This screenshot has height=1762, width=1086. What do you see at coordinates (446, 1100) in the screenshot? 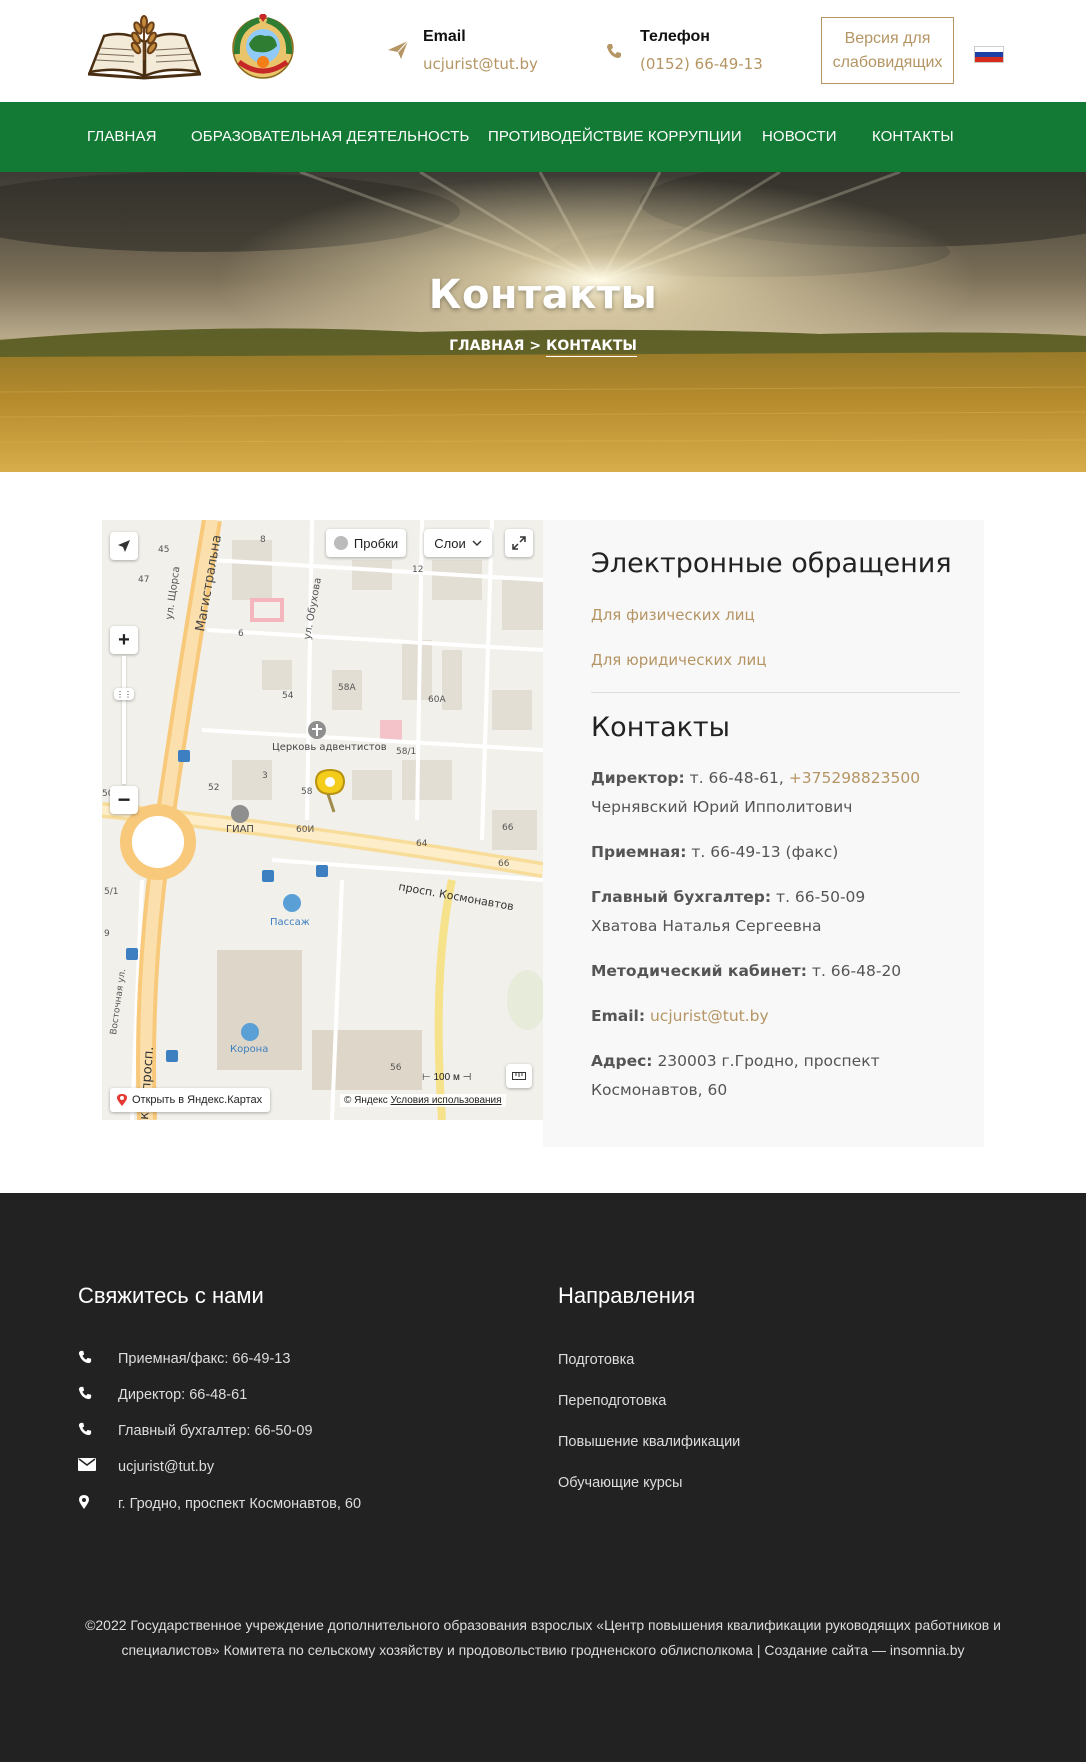
I see `terms-of-use-link: Условия использования` at bounding box center [446, 1100].